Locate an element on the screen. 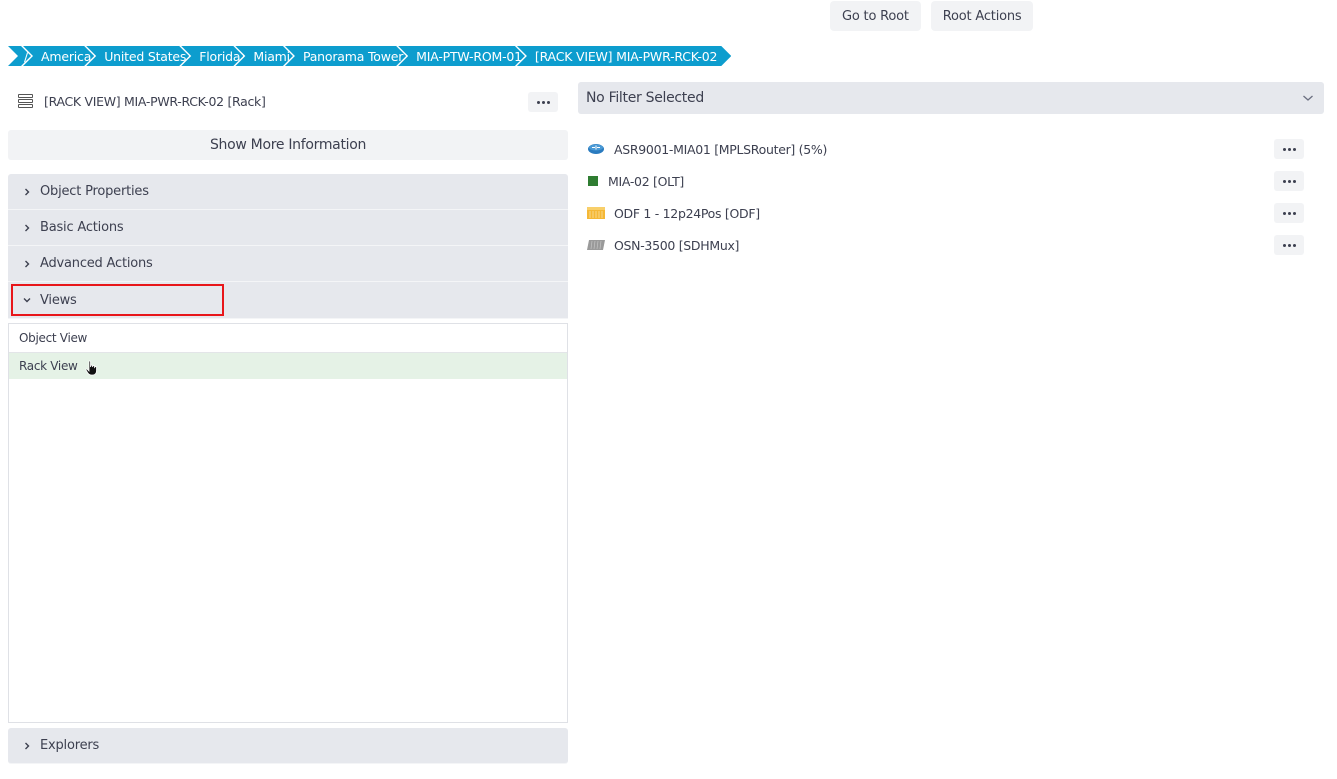 The height and width of the screenshot is (779, 1337). breadcrumb-label: [RACK VIEW] MIA-PWR-RCK-02 is located at coordinates (626, 56).